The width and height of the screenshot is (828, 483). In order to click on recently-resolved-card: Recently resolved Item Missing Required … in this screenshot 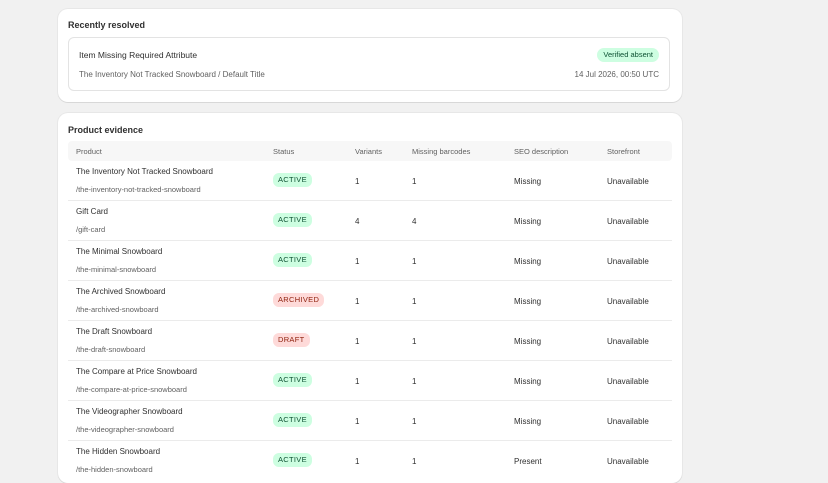, I will do `click(370, 55)`.